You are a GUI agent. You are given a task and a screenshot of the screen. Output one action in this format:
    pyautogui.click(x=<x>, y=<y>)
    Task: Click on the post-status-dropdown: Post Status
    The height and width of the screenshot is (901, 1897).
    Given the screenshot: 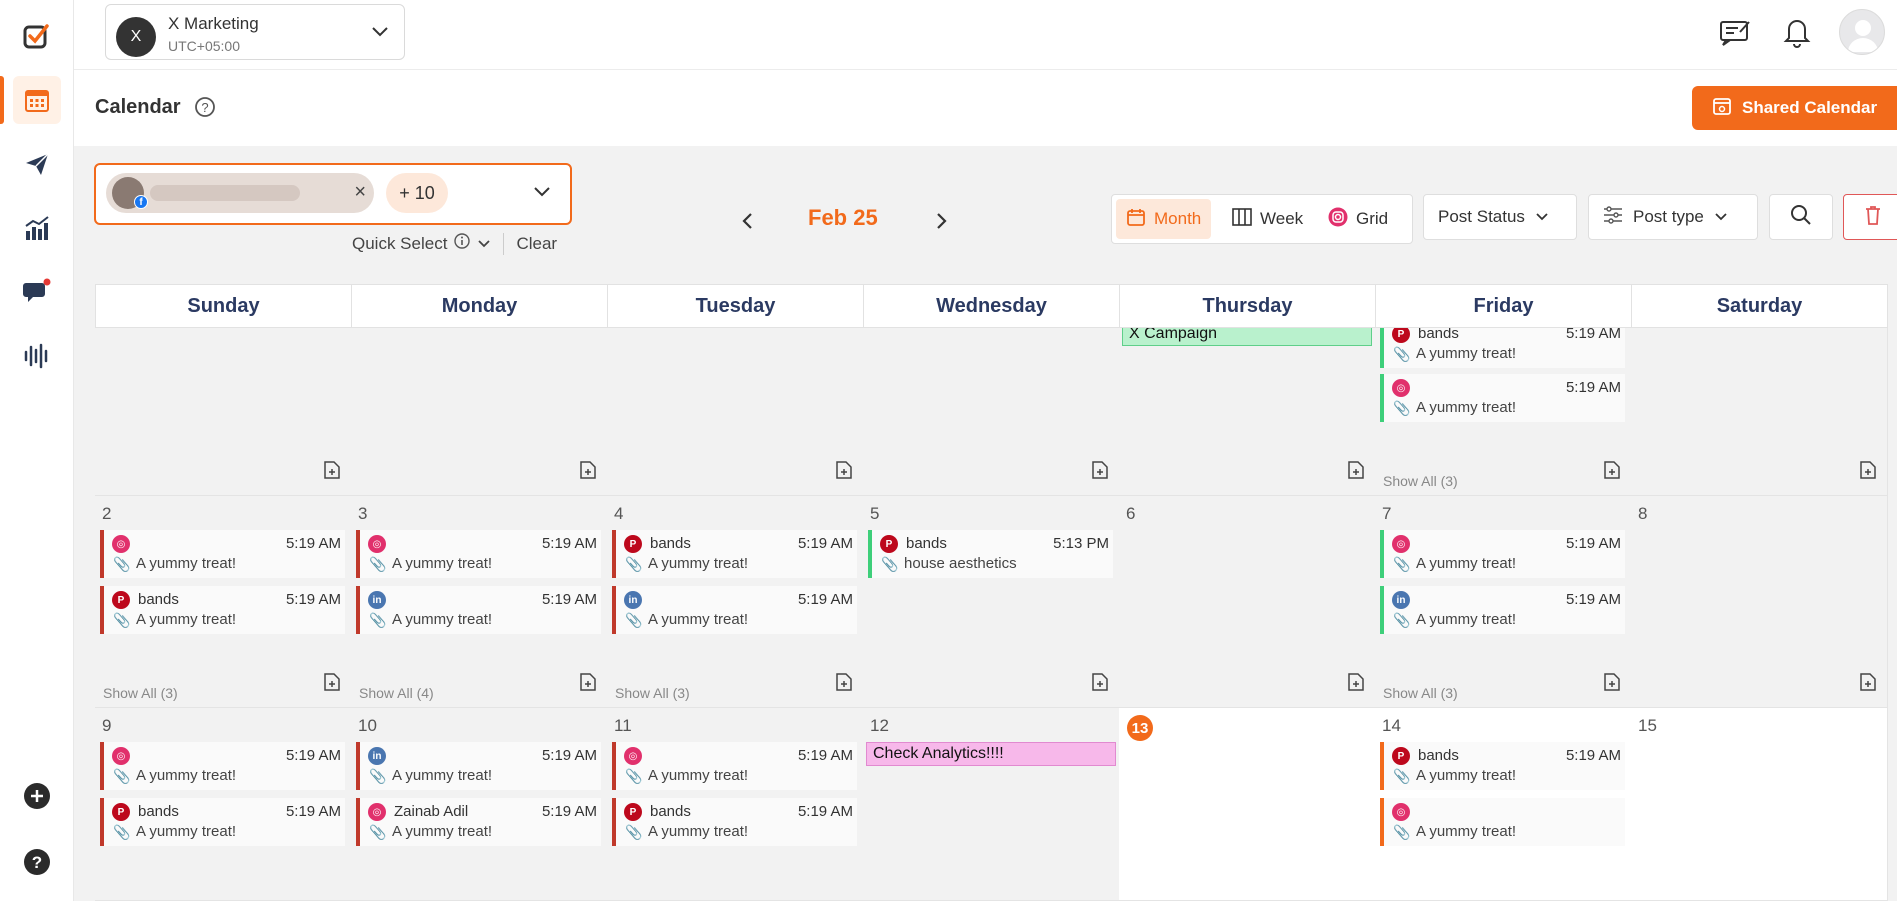 What is the action you would take?
    pyautogui.click(x=1500, y=217)
    